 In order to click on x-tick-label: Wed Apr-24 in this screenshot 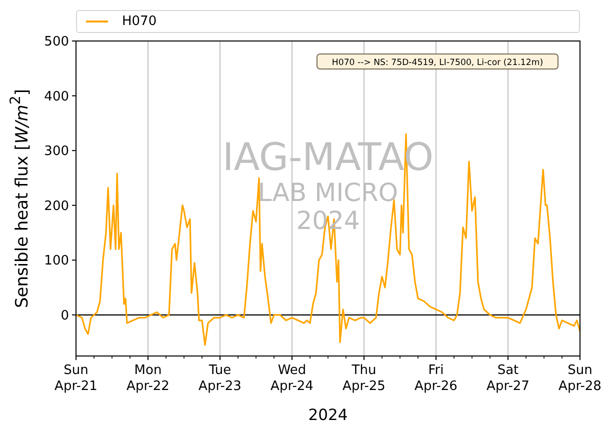, I will do `click(292, 378)`.